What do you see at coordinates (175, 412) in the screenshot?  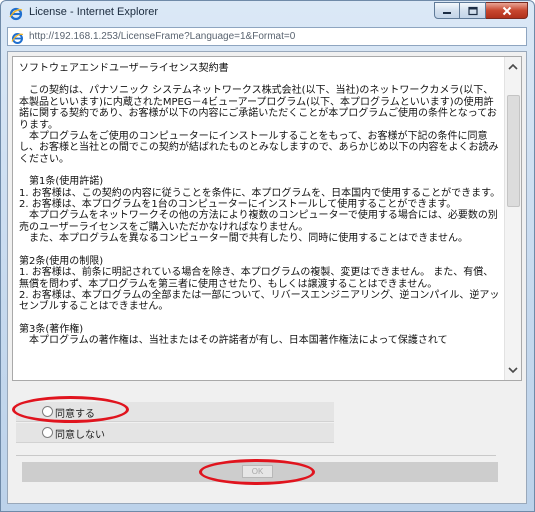 I see `agree-option: 同意する` at bounding box center [175, 412].